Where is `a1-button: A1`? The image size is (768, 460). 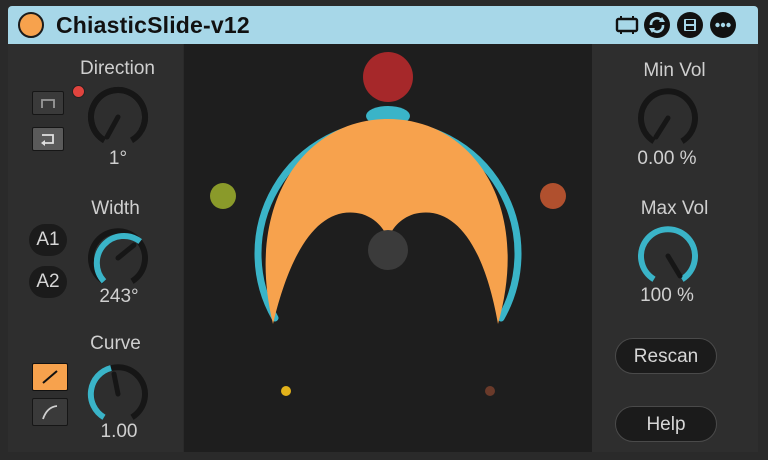
a1-button: A1 is located at coordinates (48, 240).